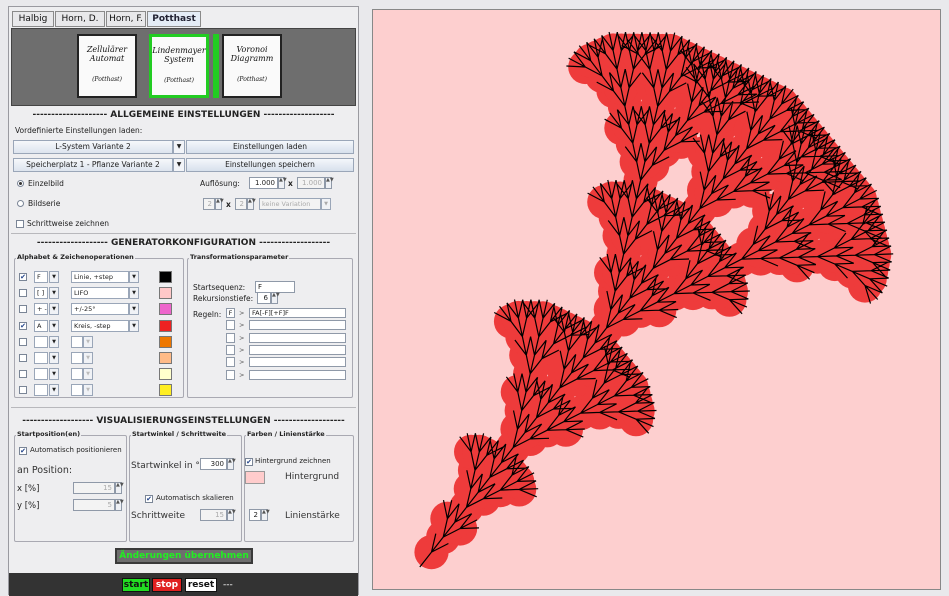  I want to click on auto-position-checkbox: ✔, so click(23, 451).